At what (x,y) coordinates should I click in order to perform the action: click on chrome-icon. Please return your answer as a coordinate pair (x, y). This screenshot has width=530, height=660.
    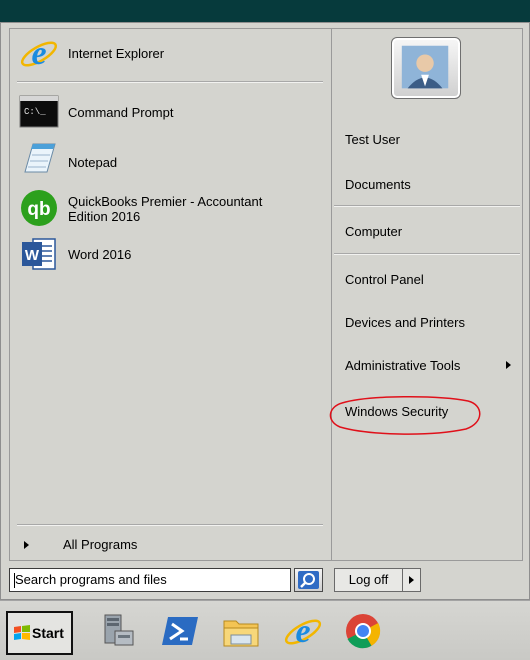
    Looking at the image, I should click on (363, 631).